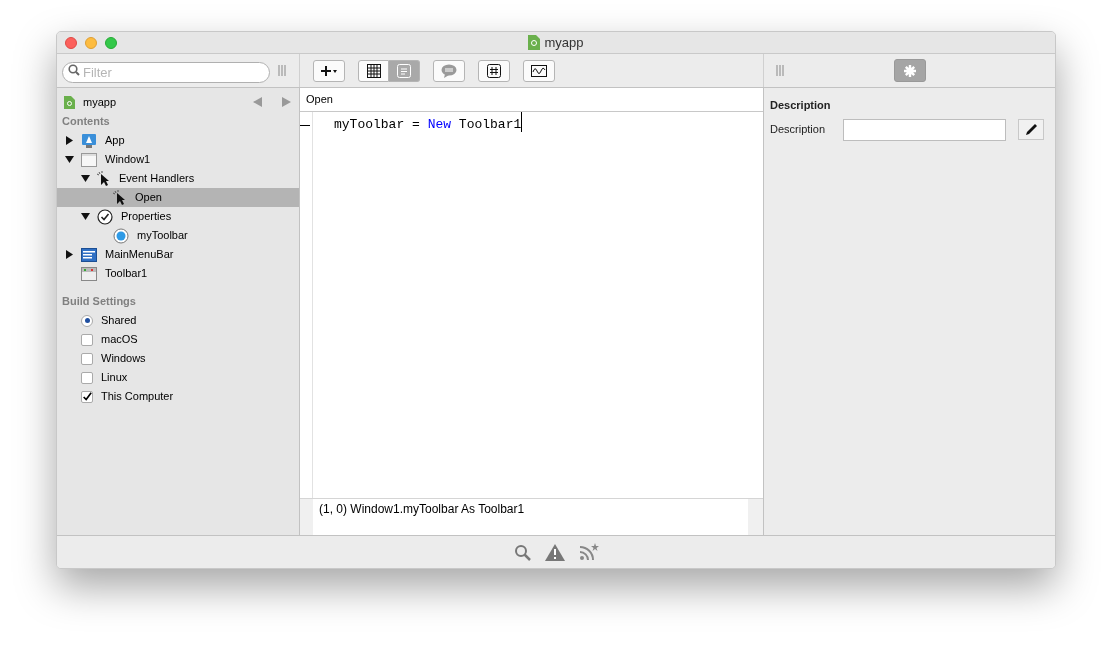 This screenshot has height=650, width=1112. Describe the element at coordinates (801, 105) in the screenshot. I see `inspector-section-title: Description` at that location.